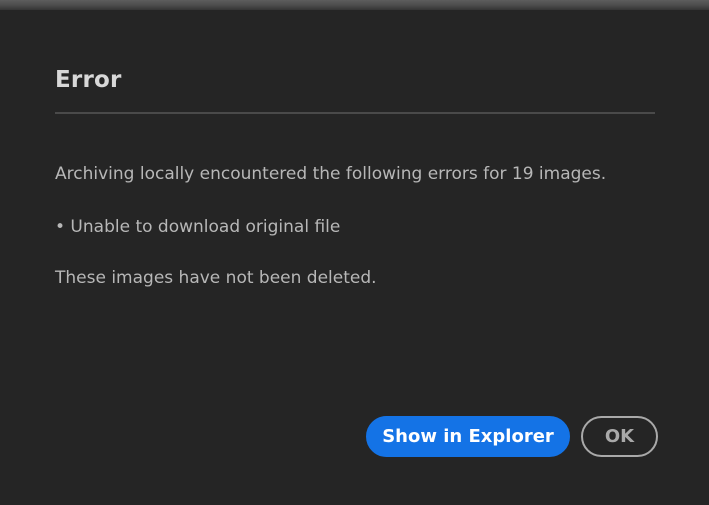 The height and width of the screenshot is (505, 709). Describe the element at coordinates (355, 113) in the screenshot. I see `title-divider` at that location.